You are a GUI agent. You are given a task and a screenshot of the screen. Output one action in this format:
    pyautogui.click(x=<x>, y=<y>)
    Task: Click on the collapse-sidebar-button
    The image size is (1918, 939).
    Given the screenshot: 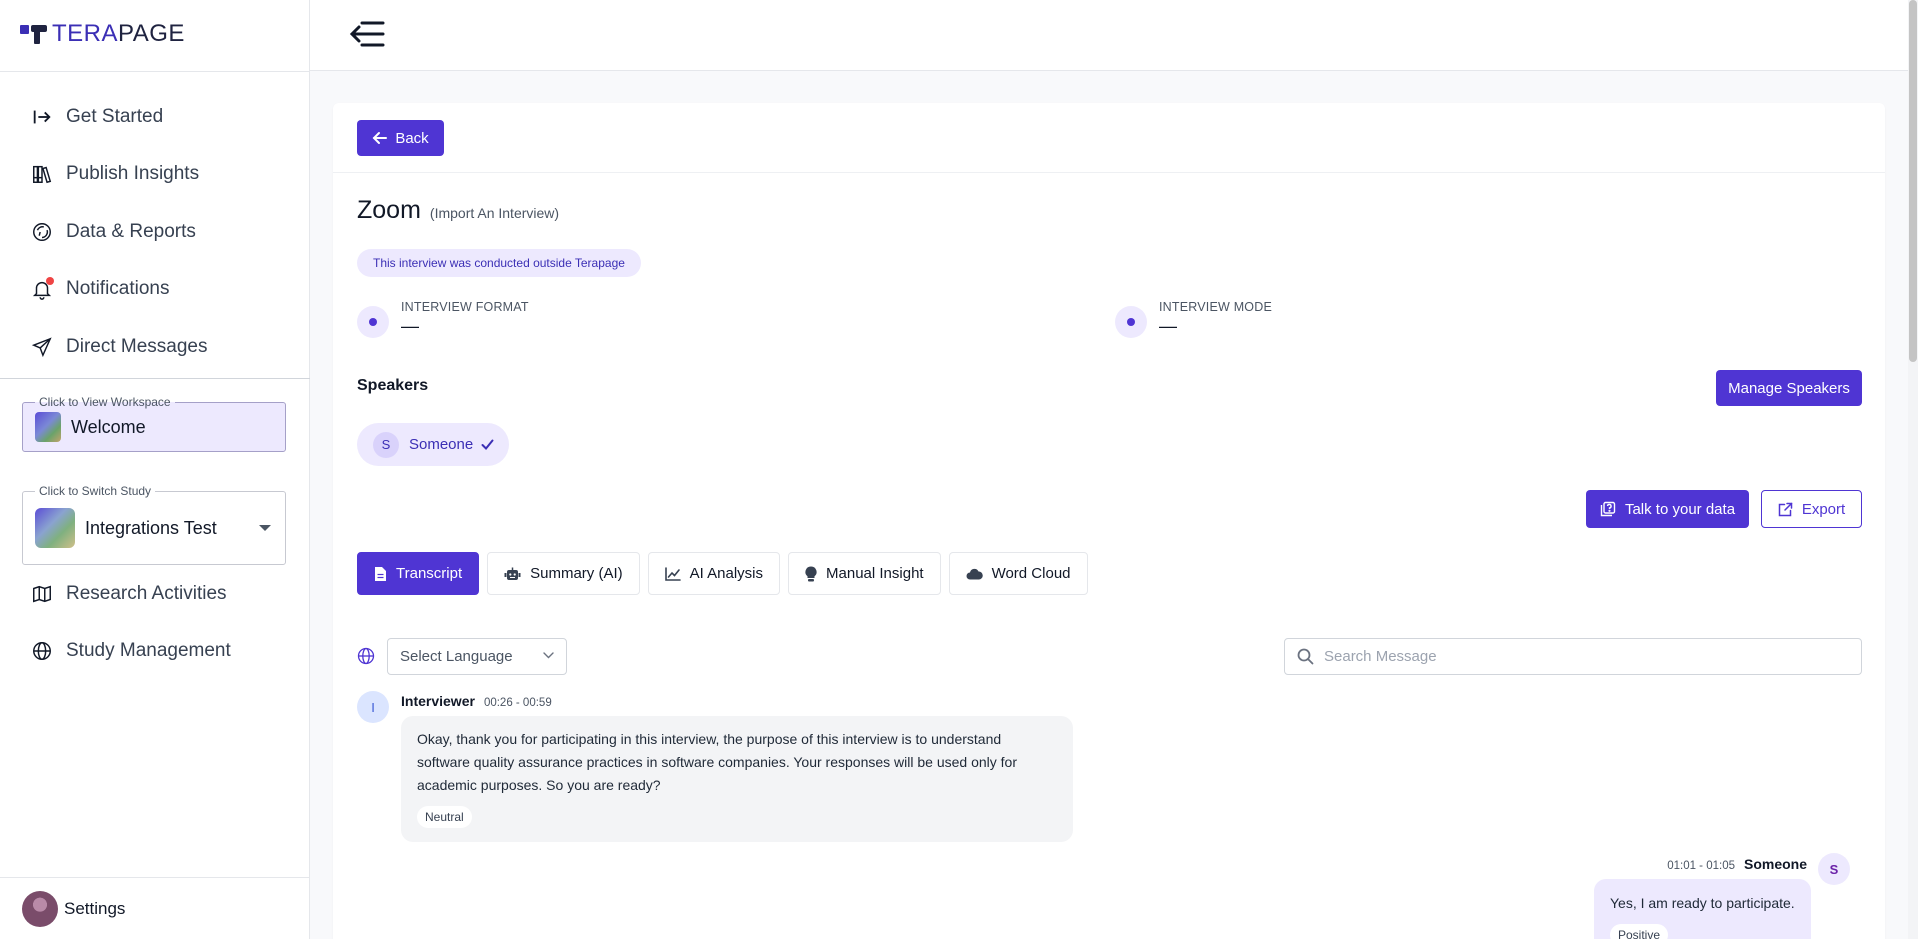 What is the action you would take?
    pyautogui.click(x=367, y=34)
    